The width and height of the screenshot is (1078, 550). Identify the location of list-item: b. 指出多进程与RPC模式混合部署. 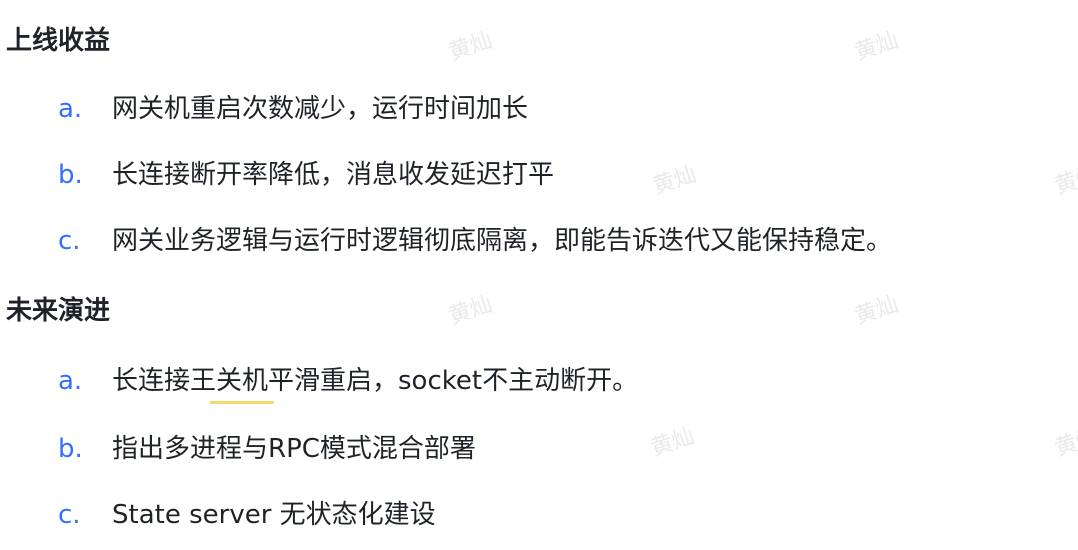
(267, 449).